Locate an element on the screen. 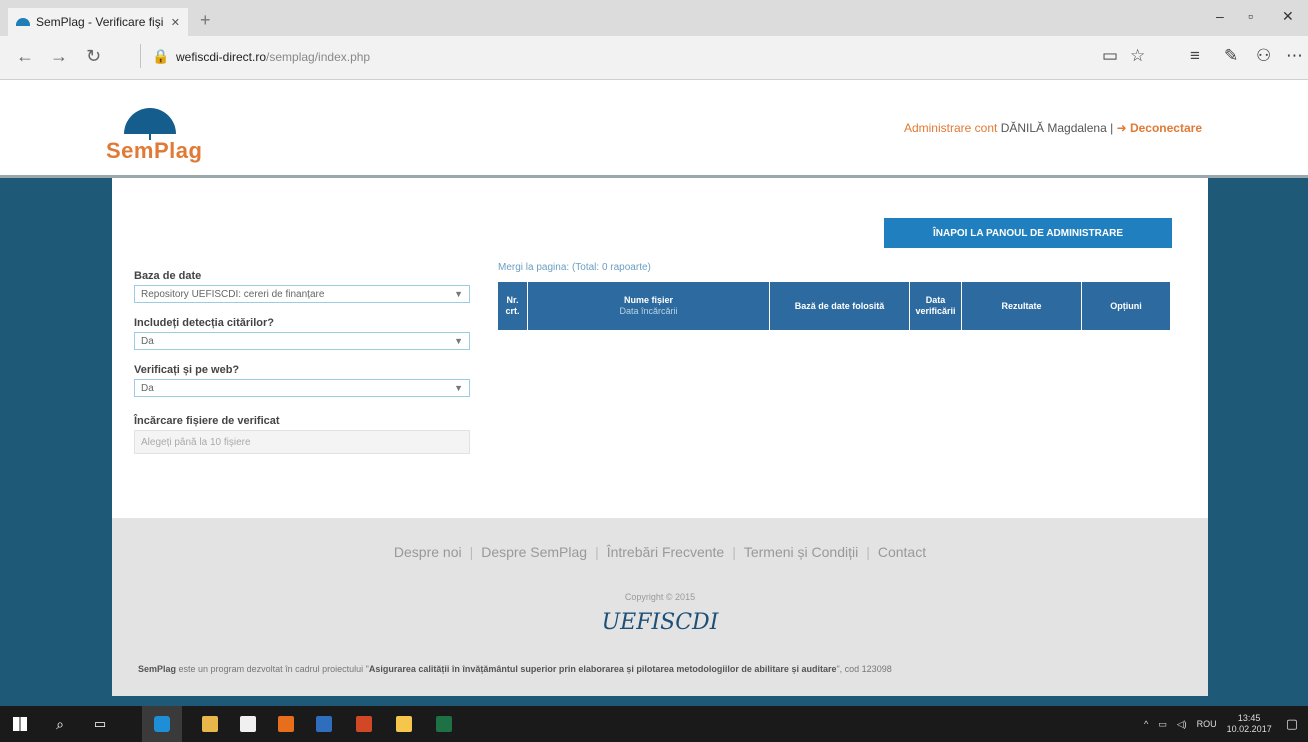 This screenshot has height=742, width=1308. url-field: wefiscdi-direct.ro/semplag/index.php is located at coordinates (273, 57).